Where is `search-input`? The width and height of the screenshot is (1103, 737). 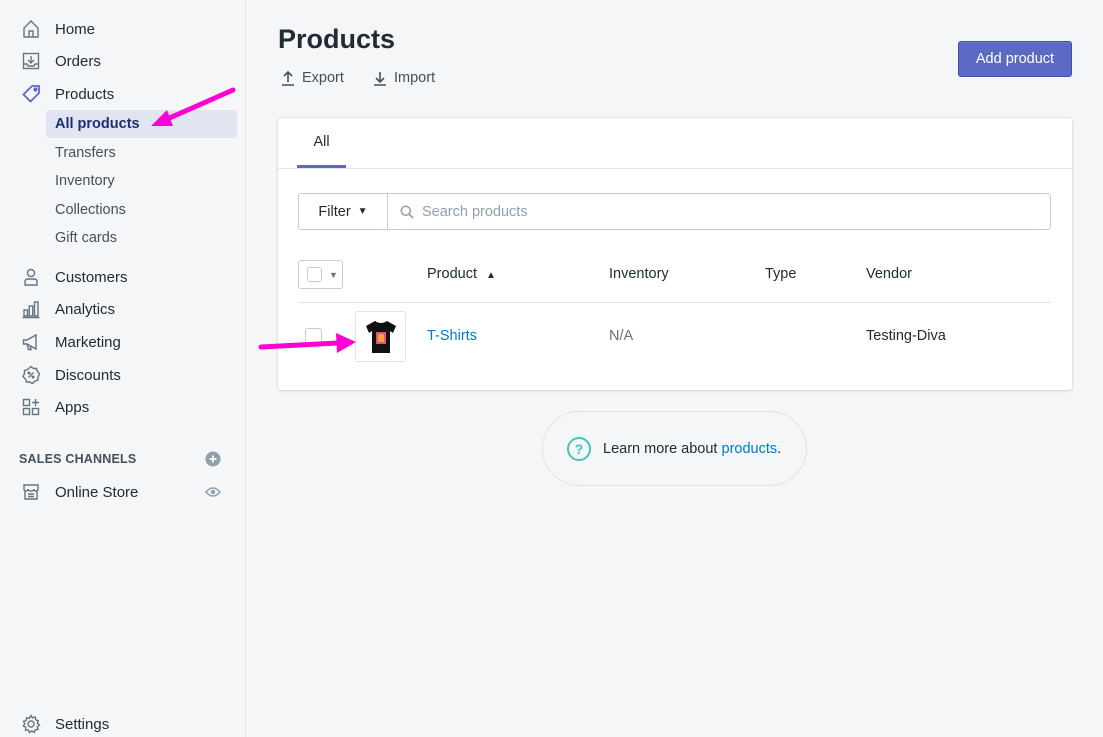
search-input is located at coordinates (722, 211).